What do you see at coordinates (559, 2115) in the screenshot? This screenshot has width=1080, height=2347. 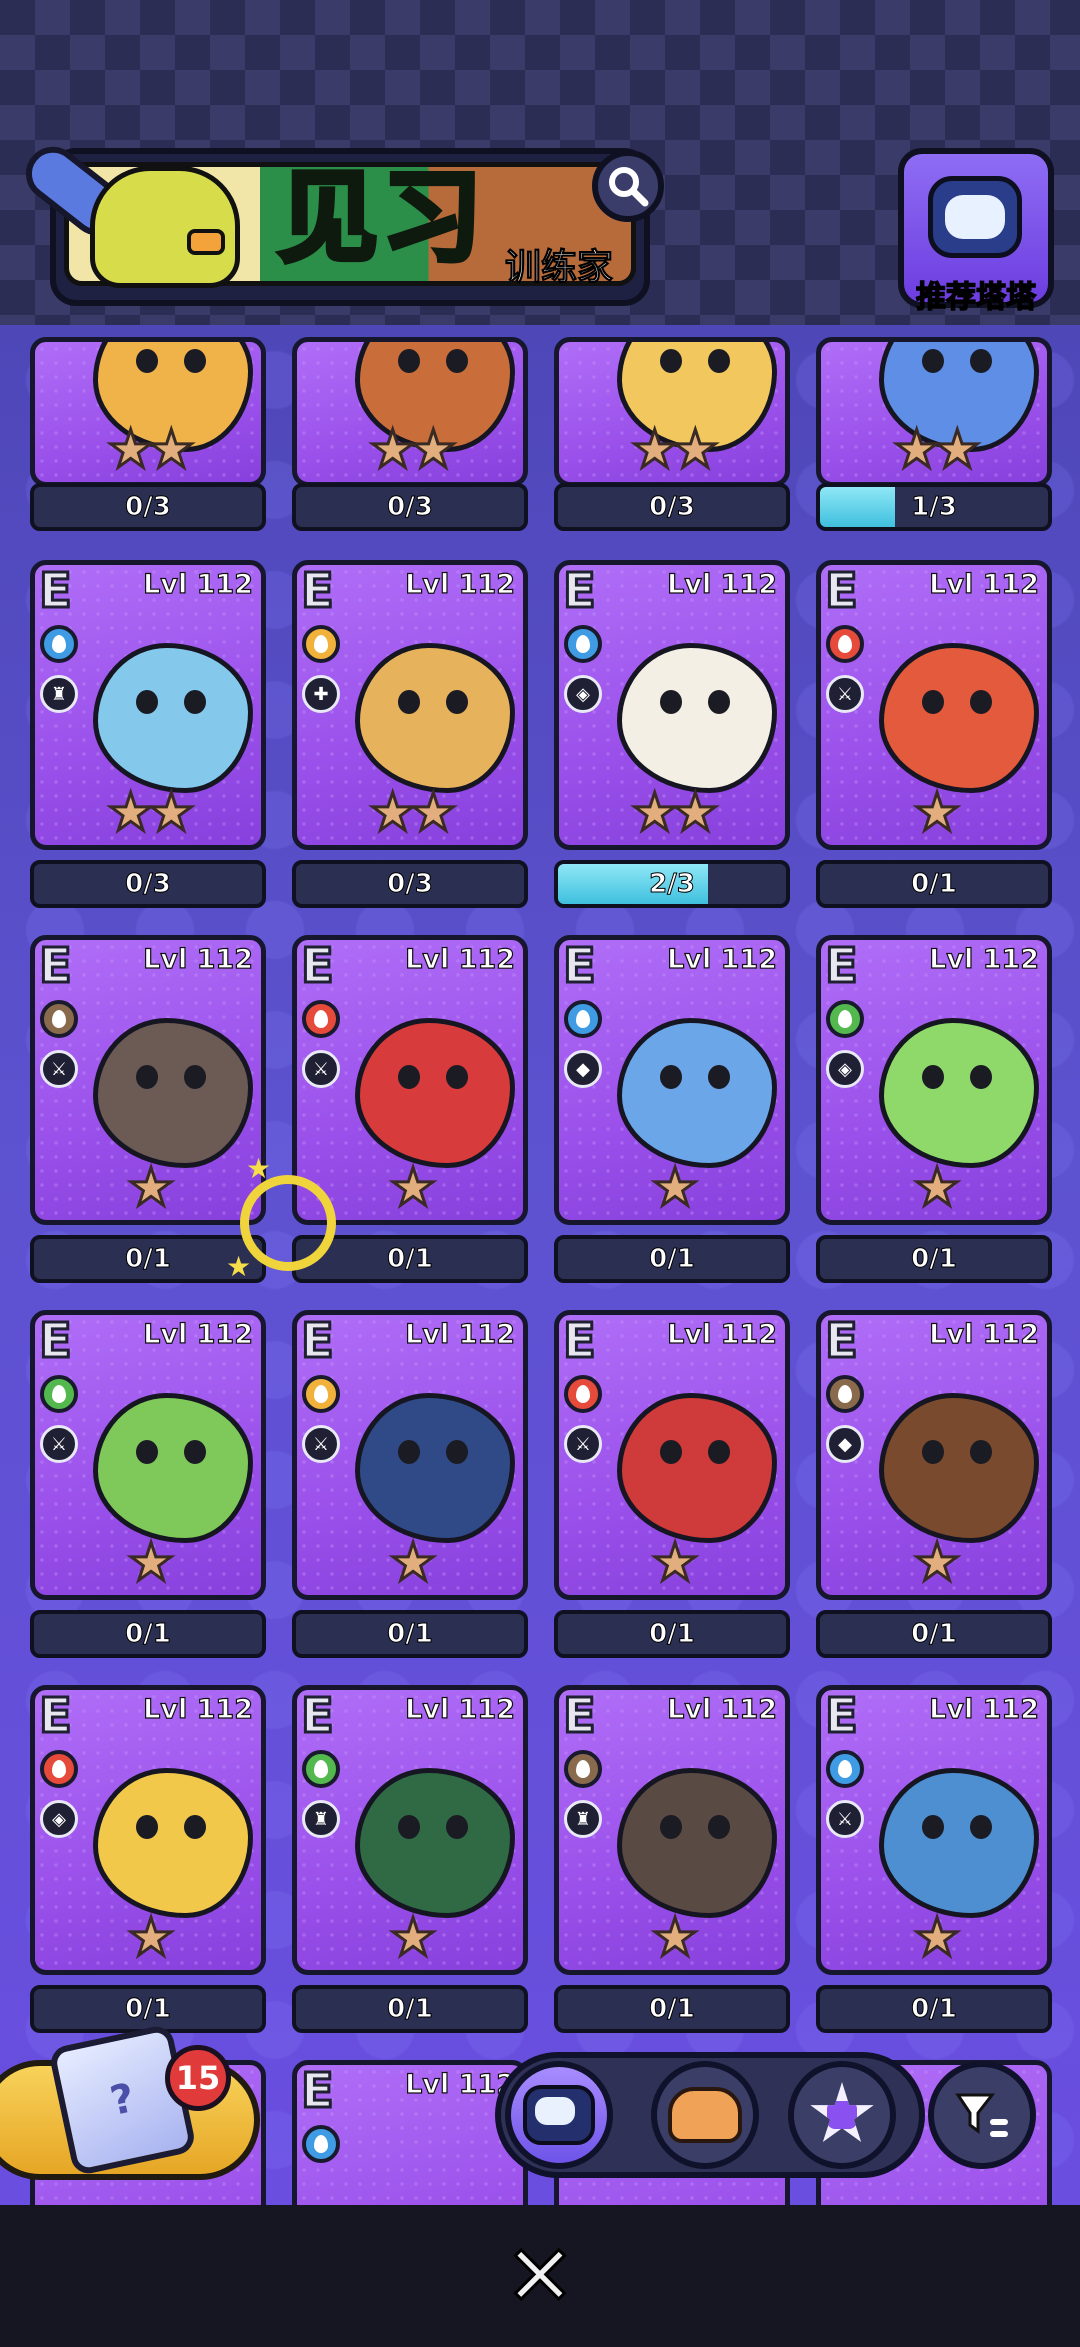 I see `filter-tower-button` at bounding box center [559, 2115].